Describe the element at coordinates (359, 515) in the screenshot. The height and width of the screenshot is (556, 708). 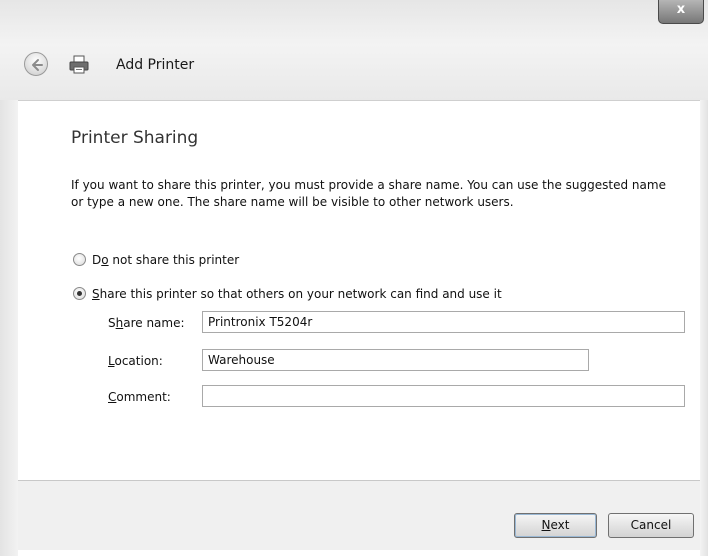
I see `button-bar: Next Cancel` at that location.